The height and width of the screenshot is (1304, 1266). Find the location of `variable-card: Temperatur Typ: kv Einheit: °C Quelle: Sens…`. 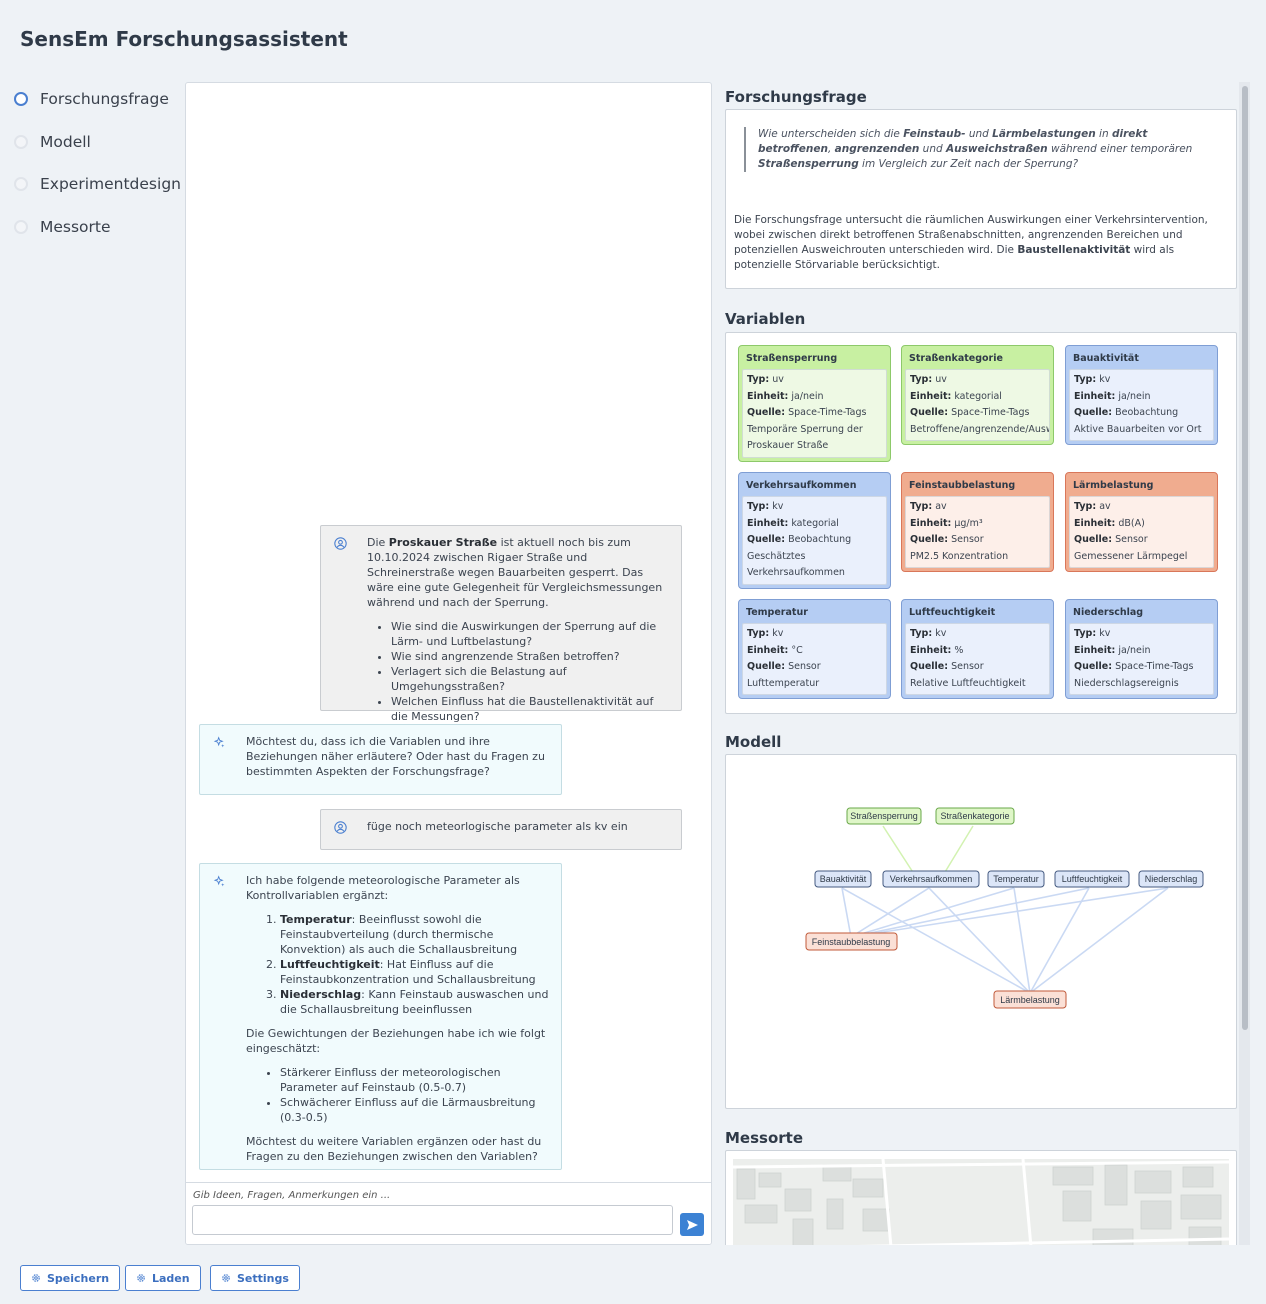

variable-card: Temperatur Typ: kv Einheit: °C Quelle: Sens… is located at coordinates (814, 649).